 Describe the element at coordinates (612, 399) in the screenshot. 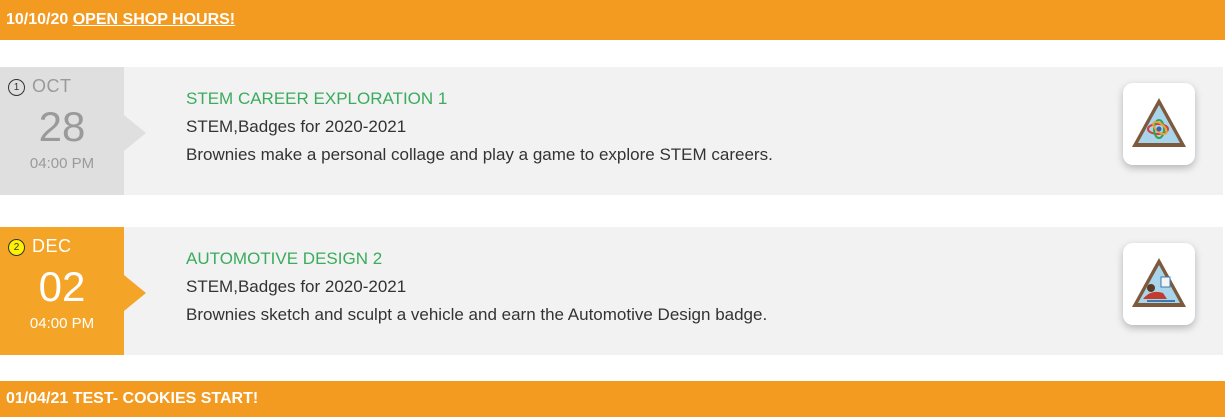

I see `bottom-banner: 01/04/21 TEST- COOKIES START!` at that location.